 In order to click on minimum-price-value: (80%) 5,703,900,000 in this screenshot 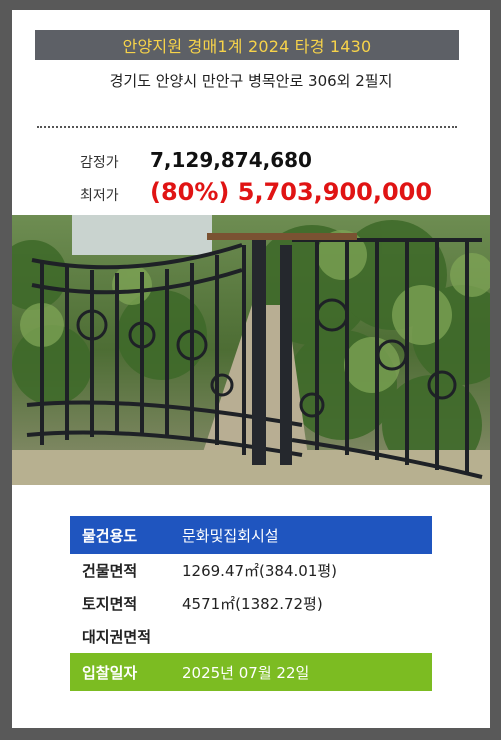, I will do `click(291, 192)`.